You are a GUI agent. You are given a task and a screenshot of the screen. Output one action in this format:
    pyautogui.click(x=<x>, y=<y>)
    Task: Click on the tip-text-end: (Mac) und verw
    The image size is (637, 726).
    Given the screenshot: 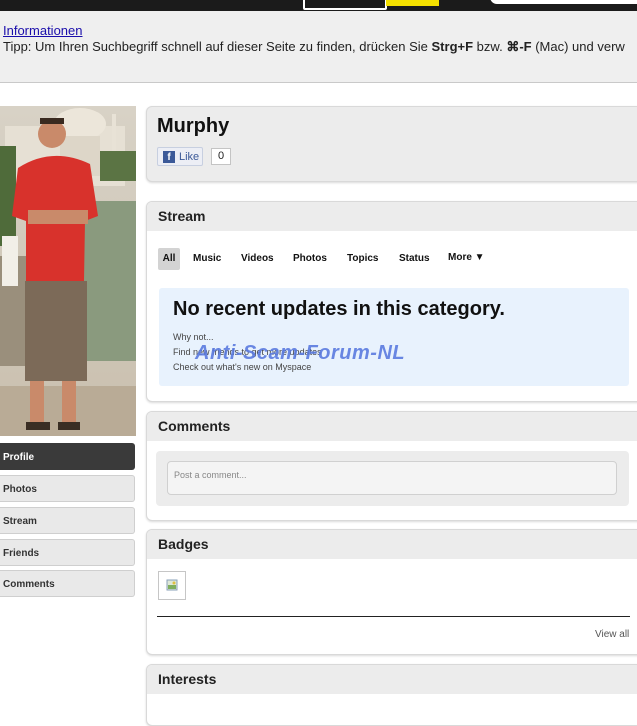 What is the action you would take?
    pyautogui.click(x=578, y=46)
    